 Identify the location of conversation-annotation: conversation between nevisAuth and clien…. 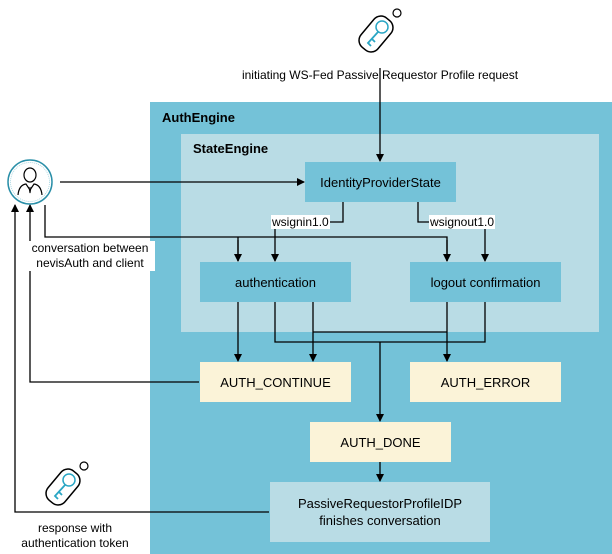
(90, 256).